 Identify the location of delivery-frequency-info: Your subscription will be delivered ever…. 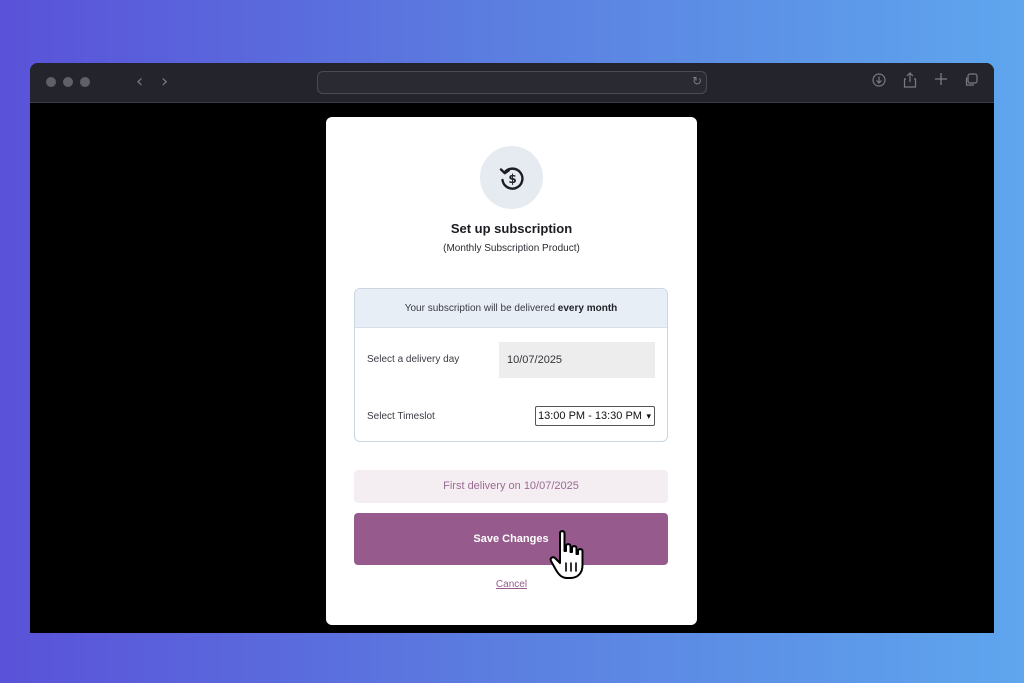
(511, 308).